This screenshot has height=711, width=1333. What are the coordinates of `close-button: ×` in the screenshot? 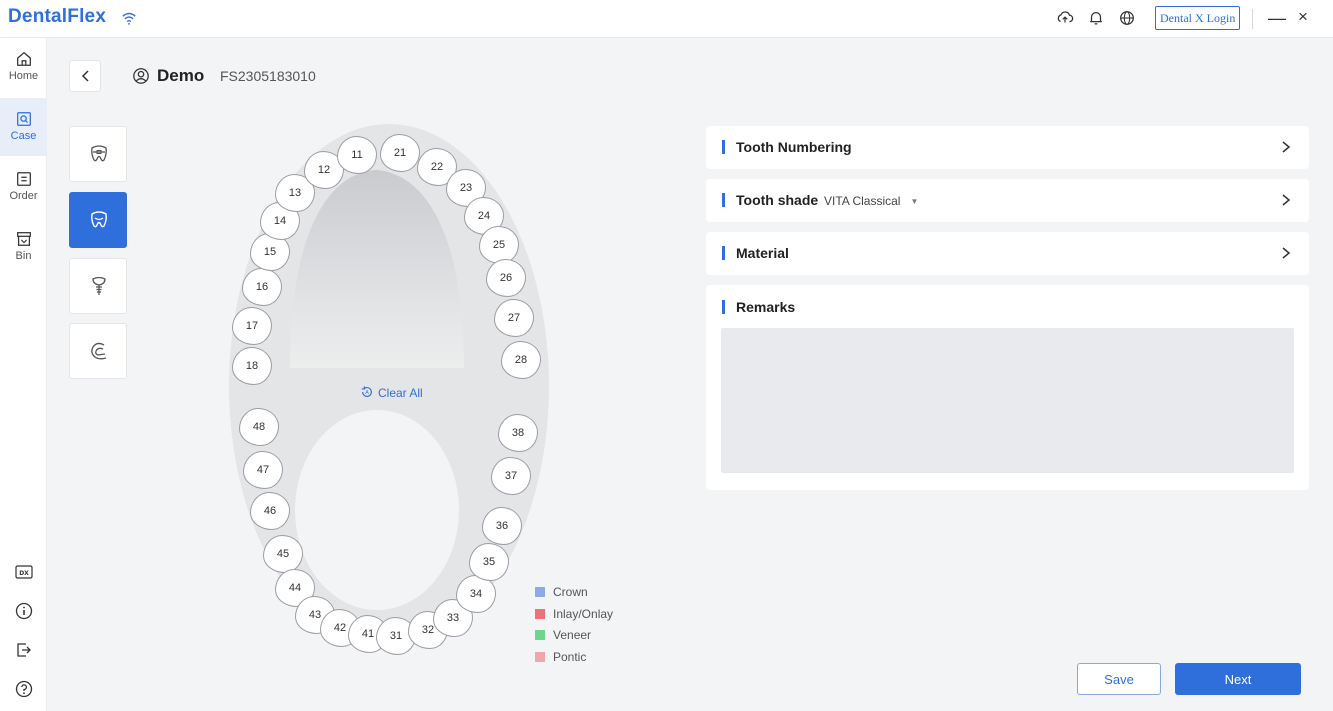 It's located at (1306, 17).